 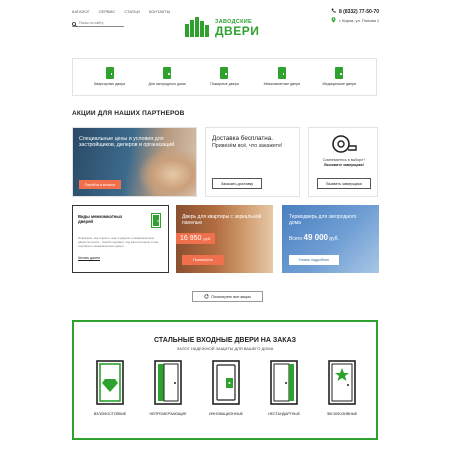 What do you see at coordinates (167, 172) in the screenshot?
I see `handshake-image` at bounding box center [167, 172].